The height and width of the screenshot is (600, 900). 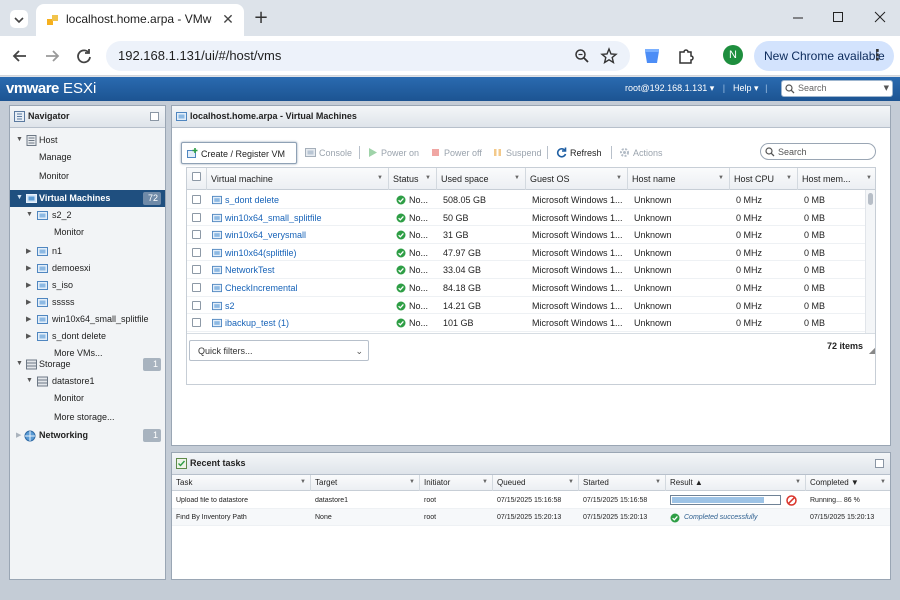 What do you see at coordinates (396, 153) in the screenshot?
I see `power-on-button: Power on` at bounding box center [396, 153].